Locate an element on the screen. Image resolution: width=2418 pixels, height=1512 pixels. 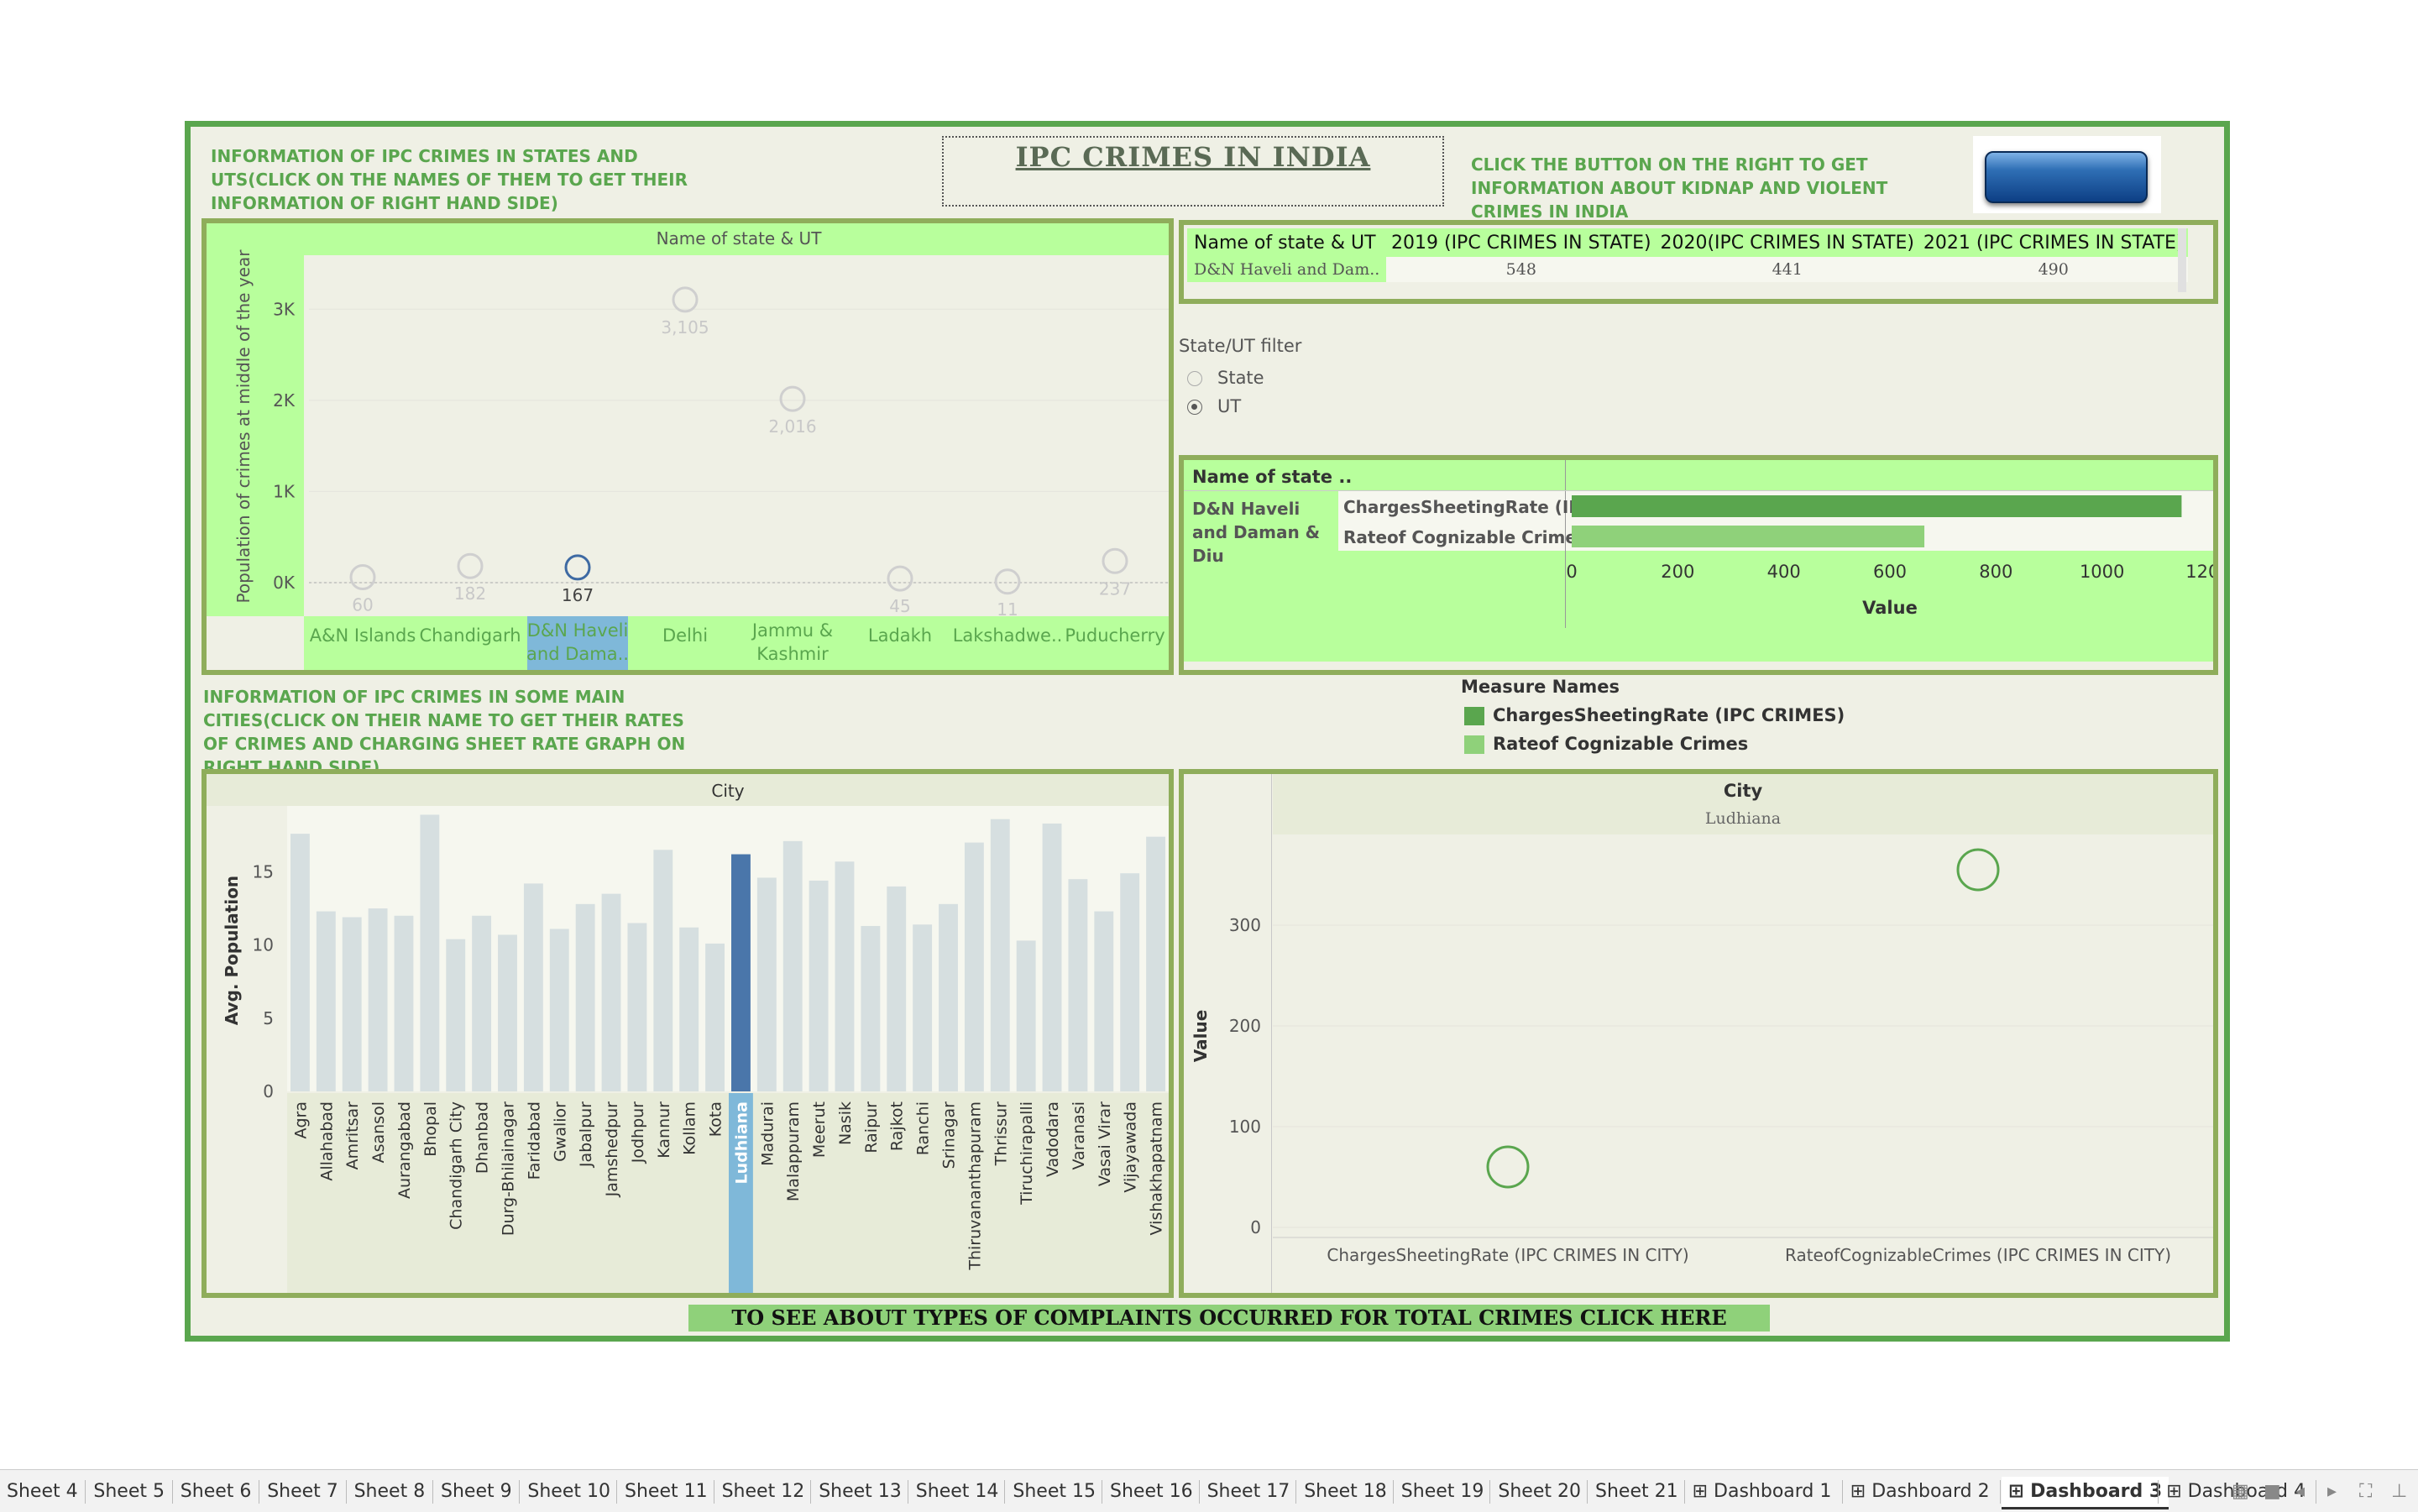
sheet-tab: Sheet 20 is located at coordinates (1539, 1492).